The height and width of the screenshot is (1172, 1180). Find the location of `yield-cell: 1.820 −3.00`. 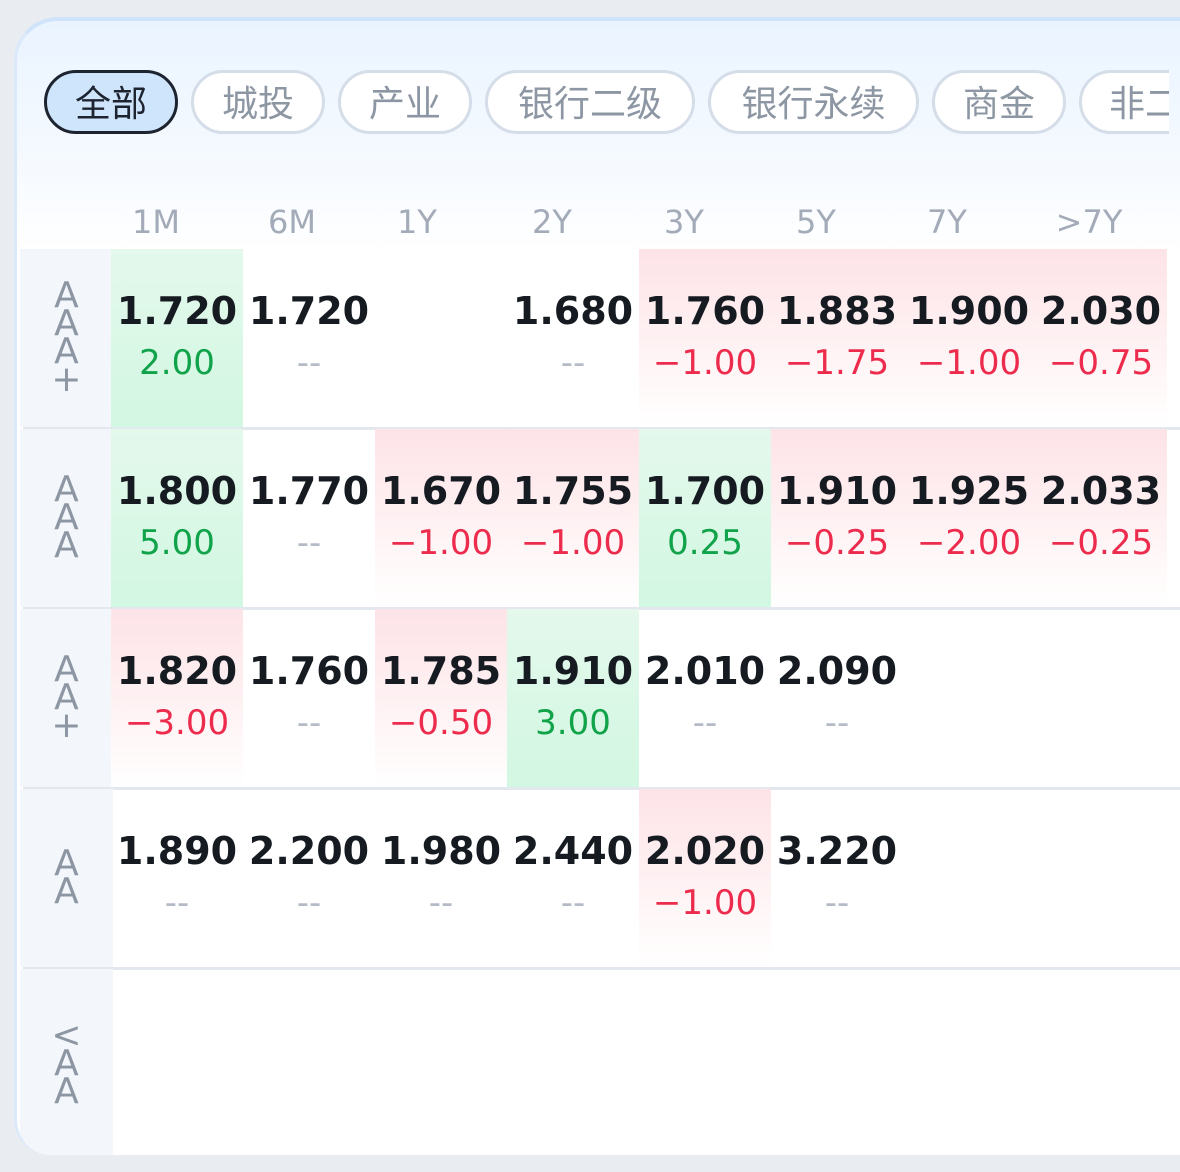

yield-cell: 1.820 −3.00 is located at coordinates (177, 698).